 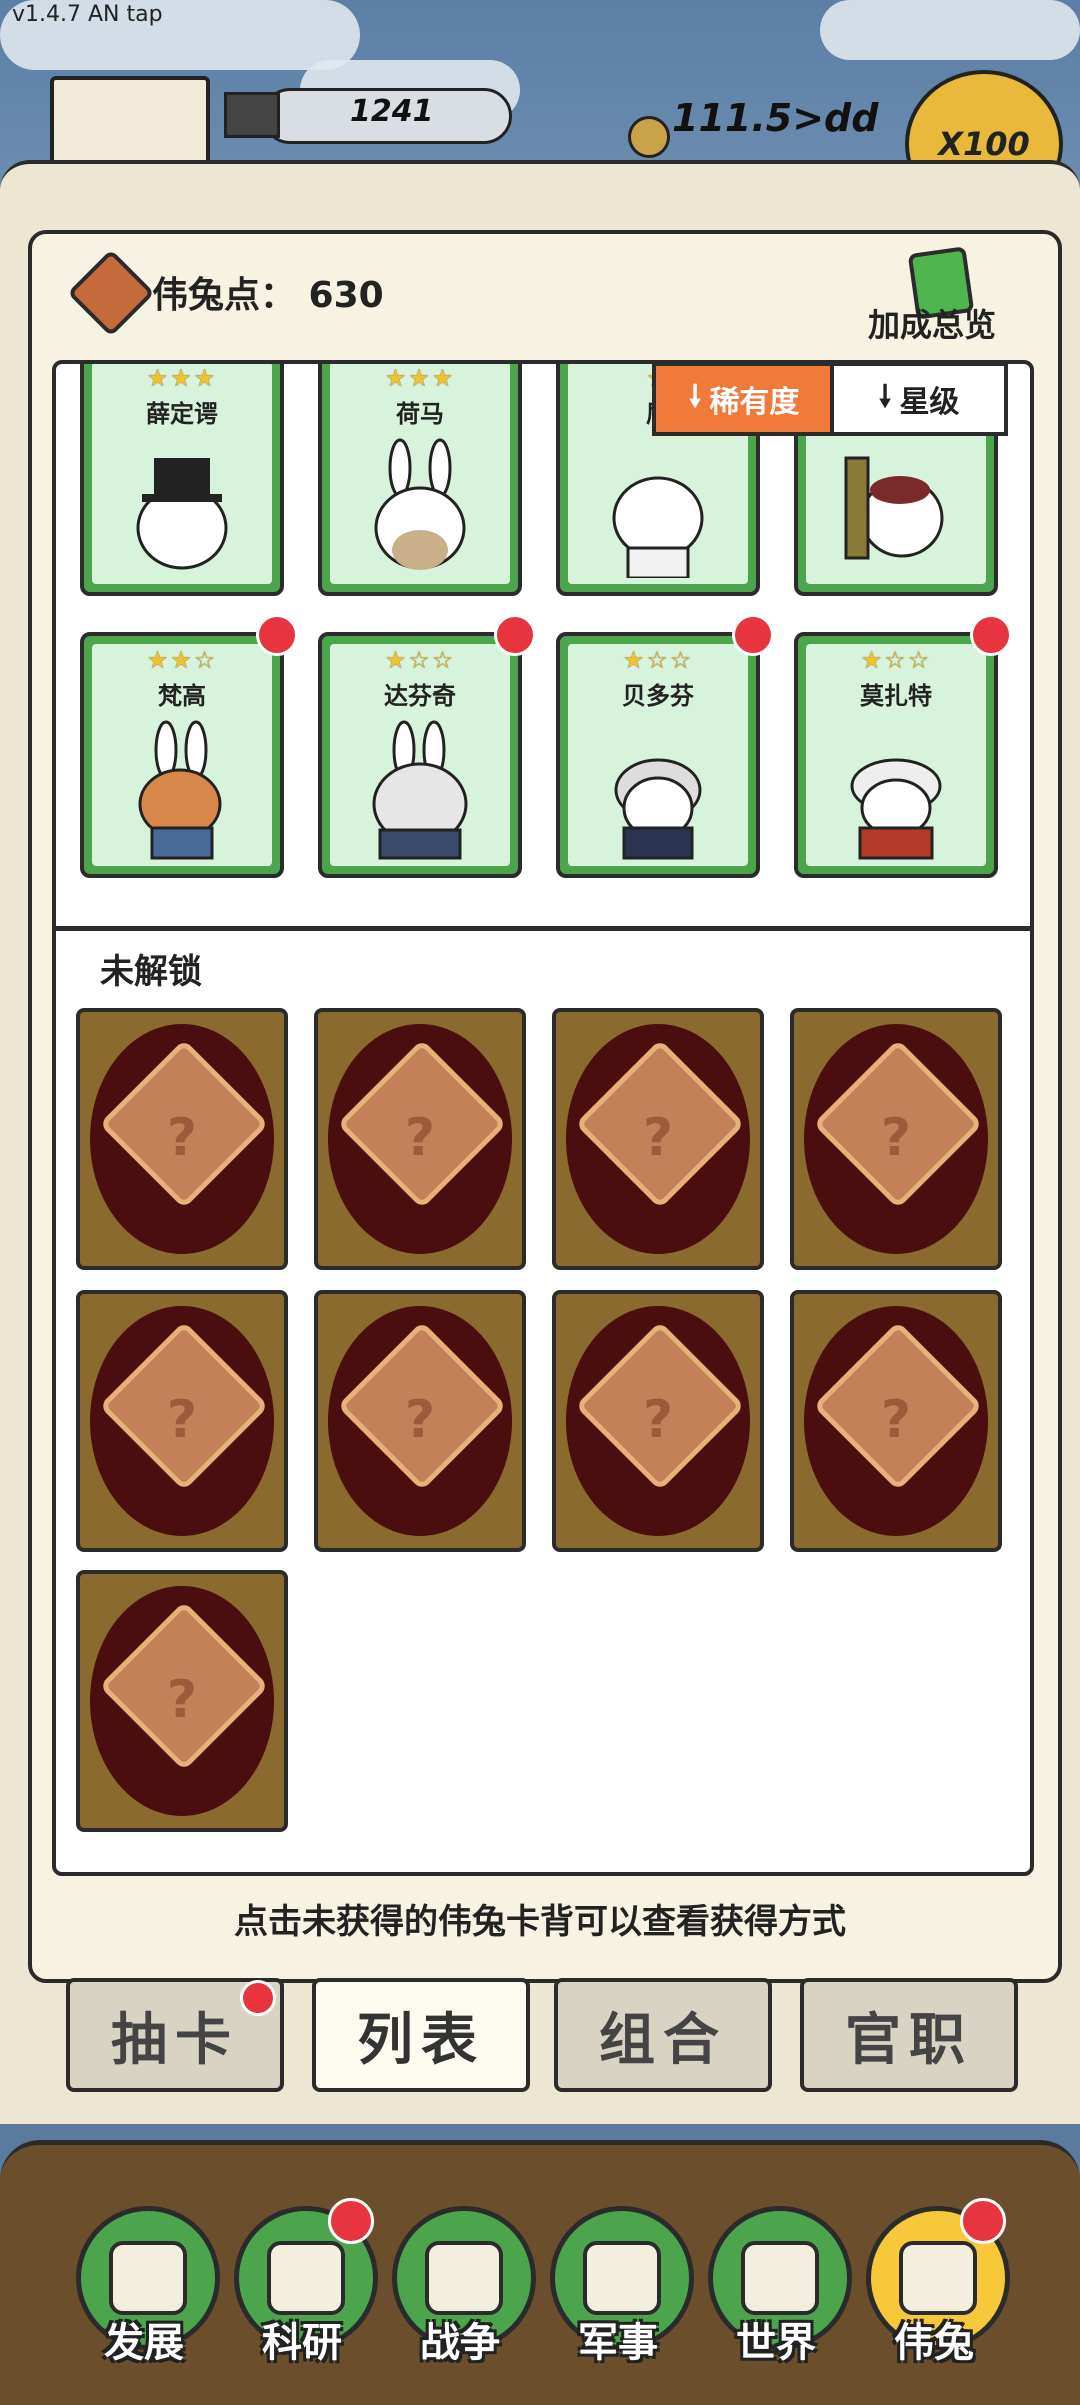 What do you see at coordinates (658, 755) in the screenshot?
I see `owned-card: ★☆☆ 贝多芬` at bounding box center [658, 755].